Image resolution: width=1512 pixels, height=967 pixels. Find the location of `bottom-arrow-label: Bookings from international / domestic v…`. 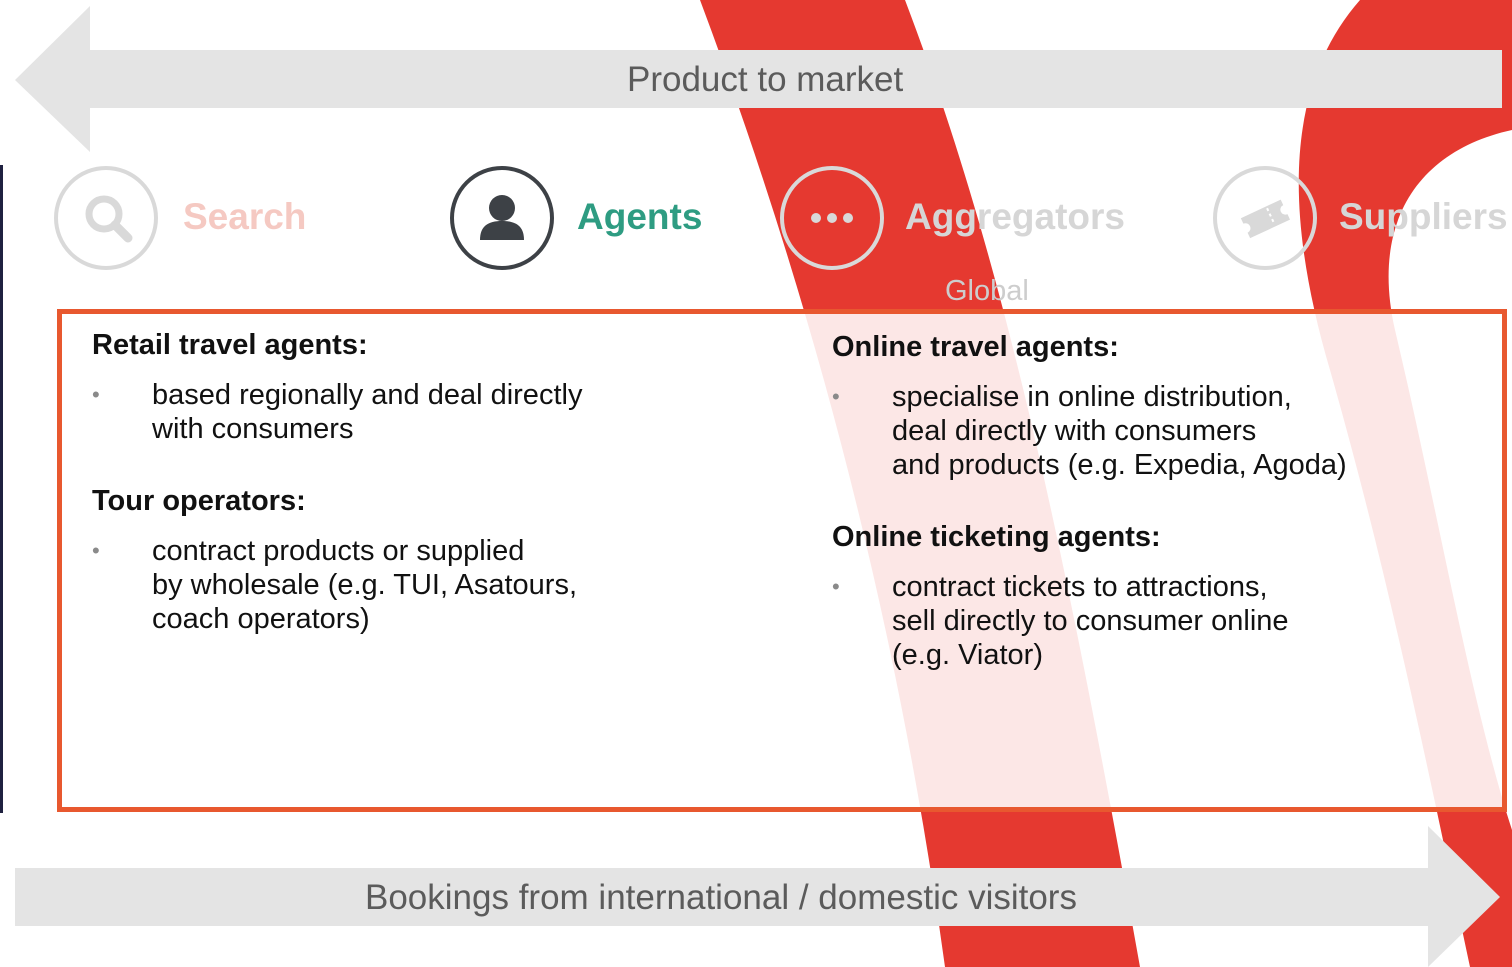

bottom-arrow-label: Bookings from international / domestic v… is located at coordinates (721, 897).